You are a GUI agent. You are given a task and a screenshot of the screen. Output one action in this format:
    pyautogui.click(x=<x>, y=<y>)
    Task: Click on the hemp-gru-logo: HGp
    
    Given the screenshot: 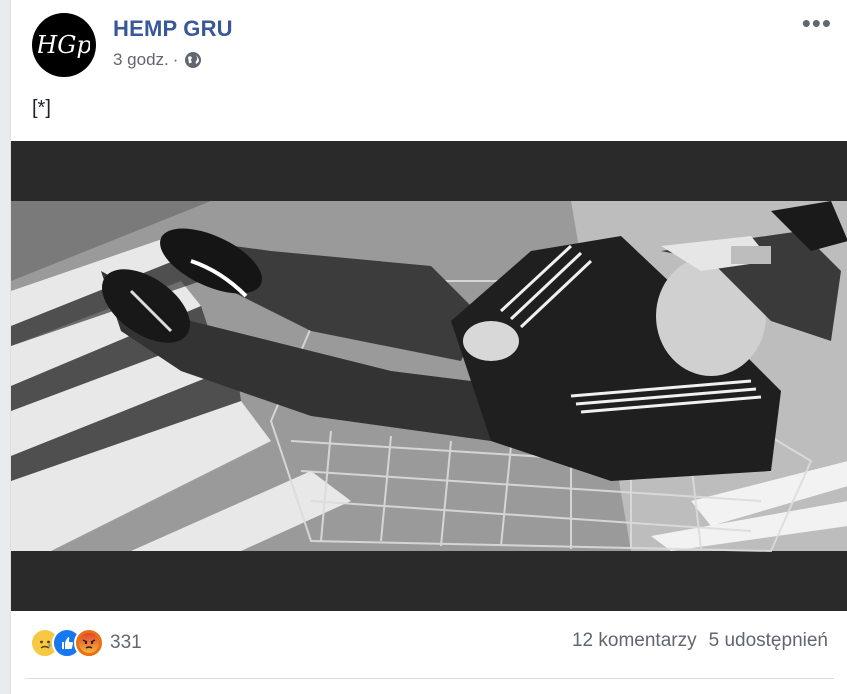 What is the action you would take?
    pyautogui.click(x=64, y=45)
    